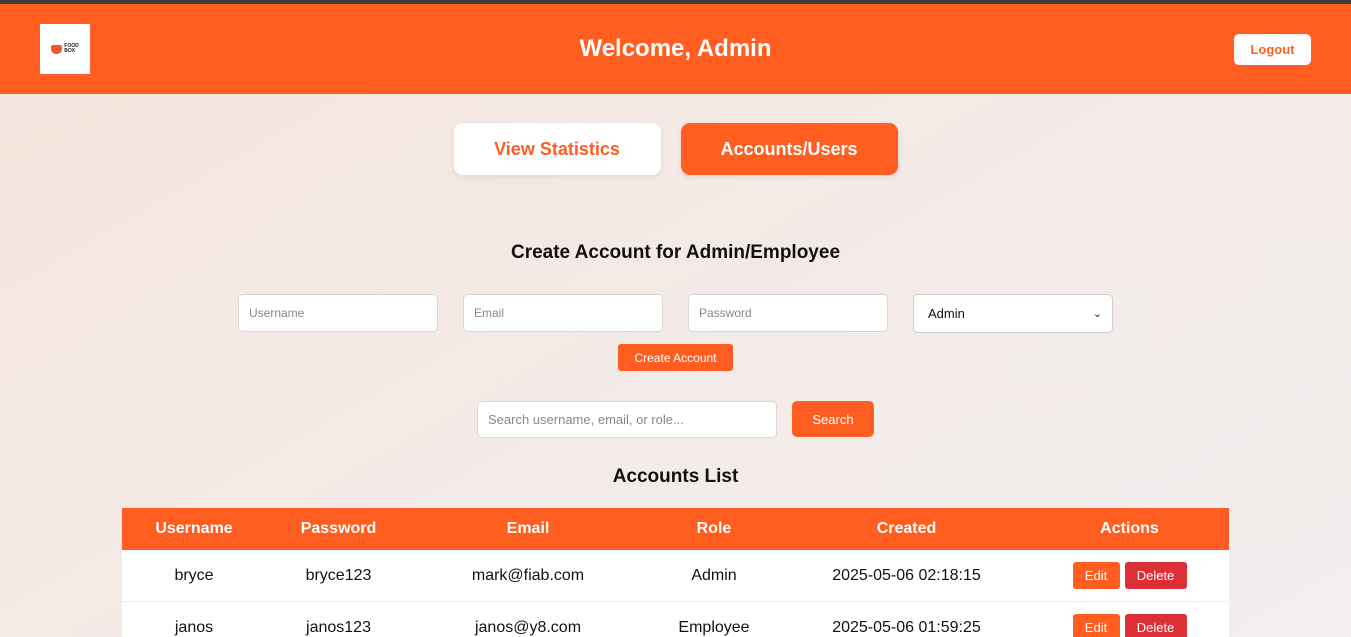 The image size is (1351, 637). Describe the element at coordinates (906, 575) in the screenshot. I see `cell-created: 2025-05-06 02:18:15` at that location.